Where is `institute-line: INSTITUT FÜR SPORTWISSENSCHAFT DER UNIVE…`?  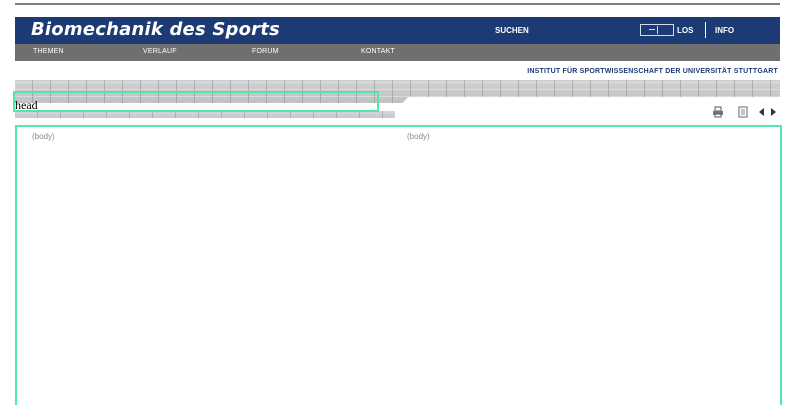
institute-line: INSTITUT FÜR SPORTWISSENSCHAFT DER UNIVE… is located at coordinates (652, 71).